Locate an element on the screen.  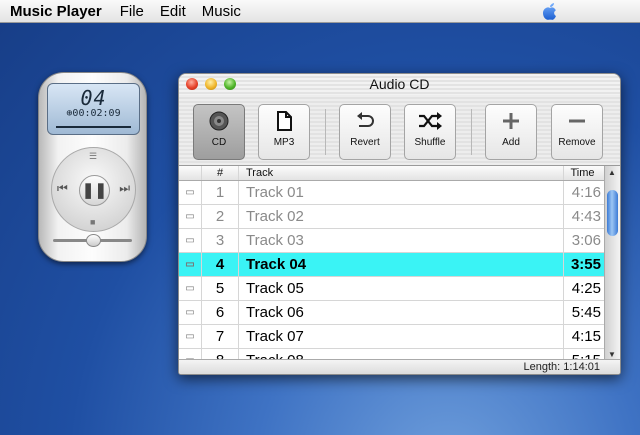
shuffle-icon is located at coordinates (430, 121).